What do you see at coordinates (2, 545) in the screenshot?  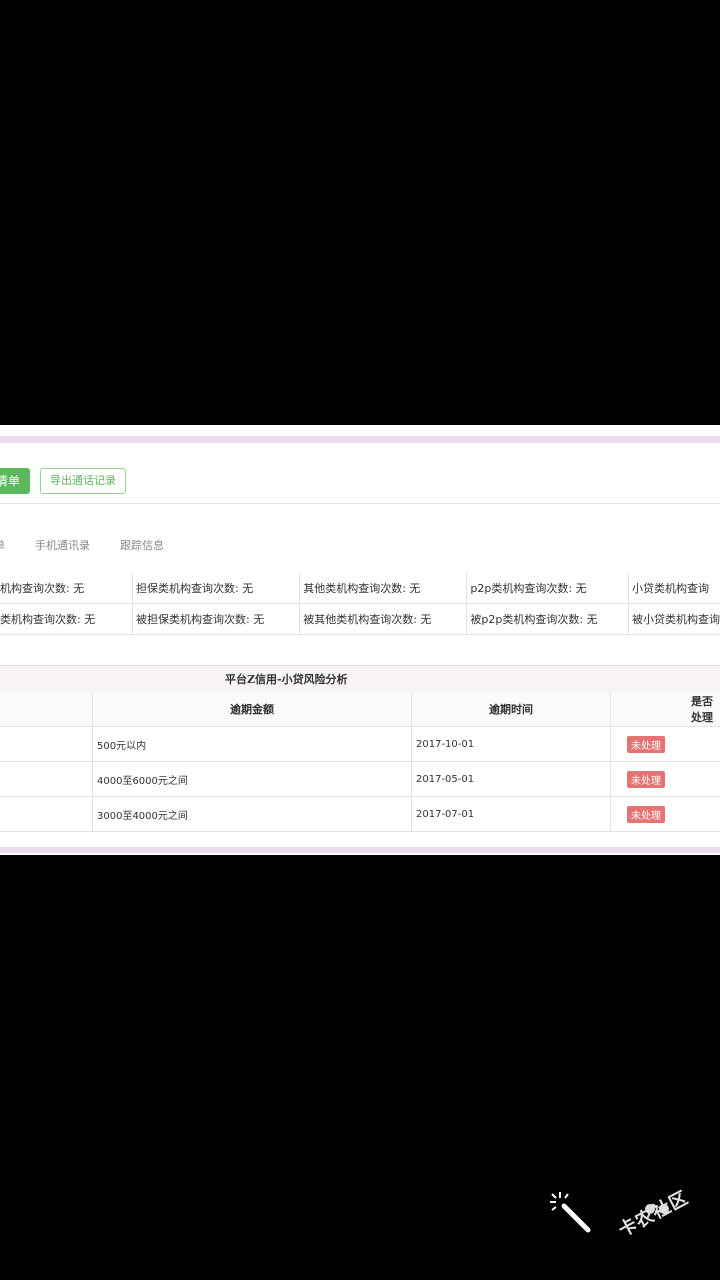 I see `tab-truncated: 单` at bounding box center [2, 545].